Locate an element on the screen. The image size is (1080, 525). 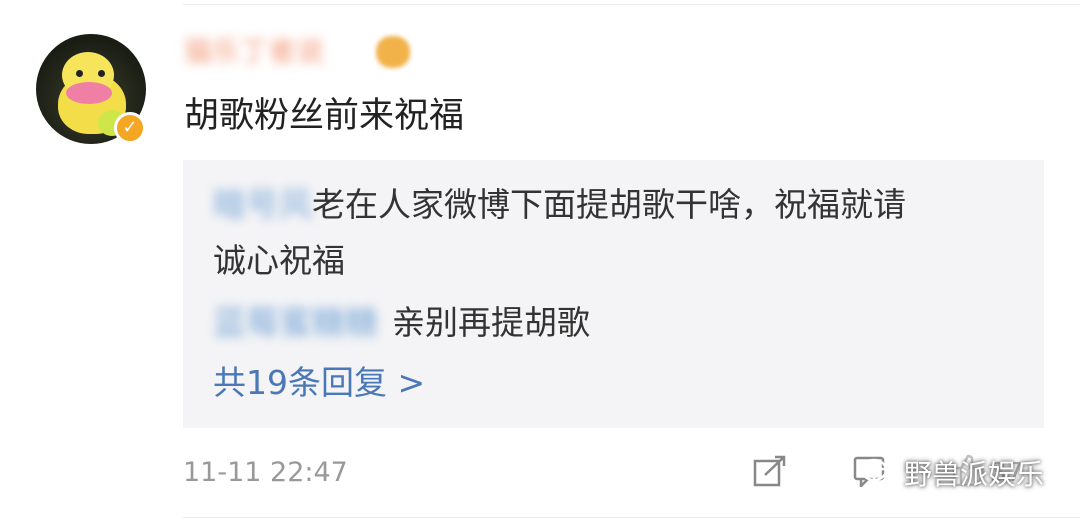
username: 猫乐丁者说 is located at coordinates (254, 52).